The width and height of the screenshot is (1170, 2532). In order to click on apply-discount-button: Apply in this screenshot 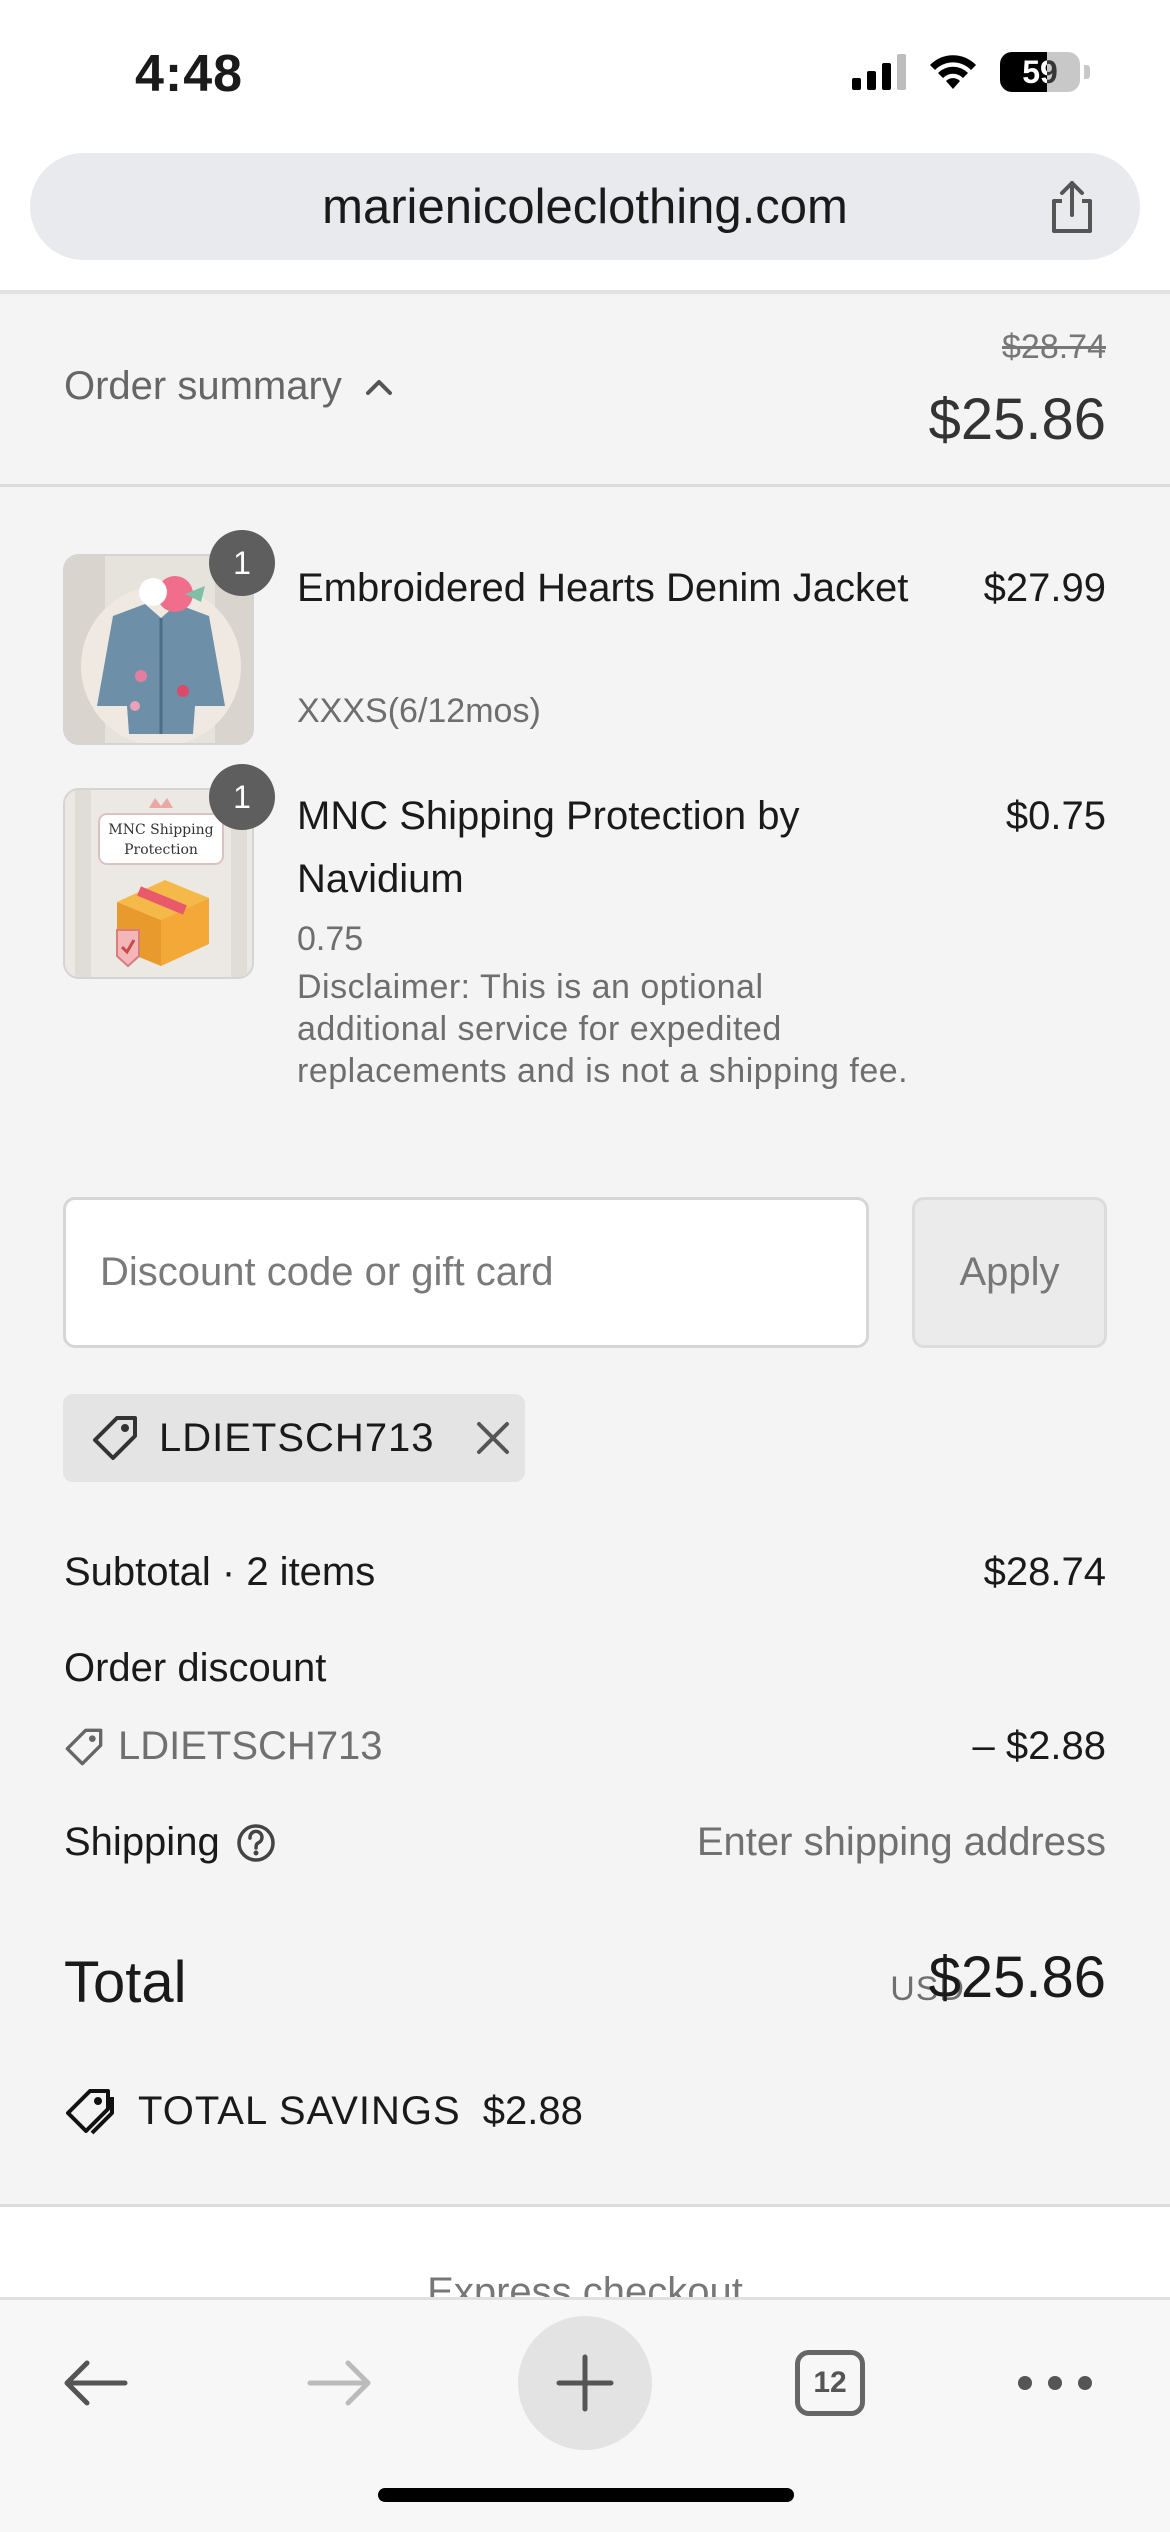, I will do `click(1009, 1272)`.